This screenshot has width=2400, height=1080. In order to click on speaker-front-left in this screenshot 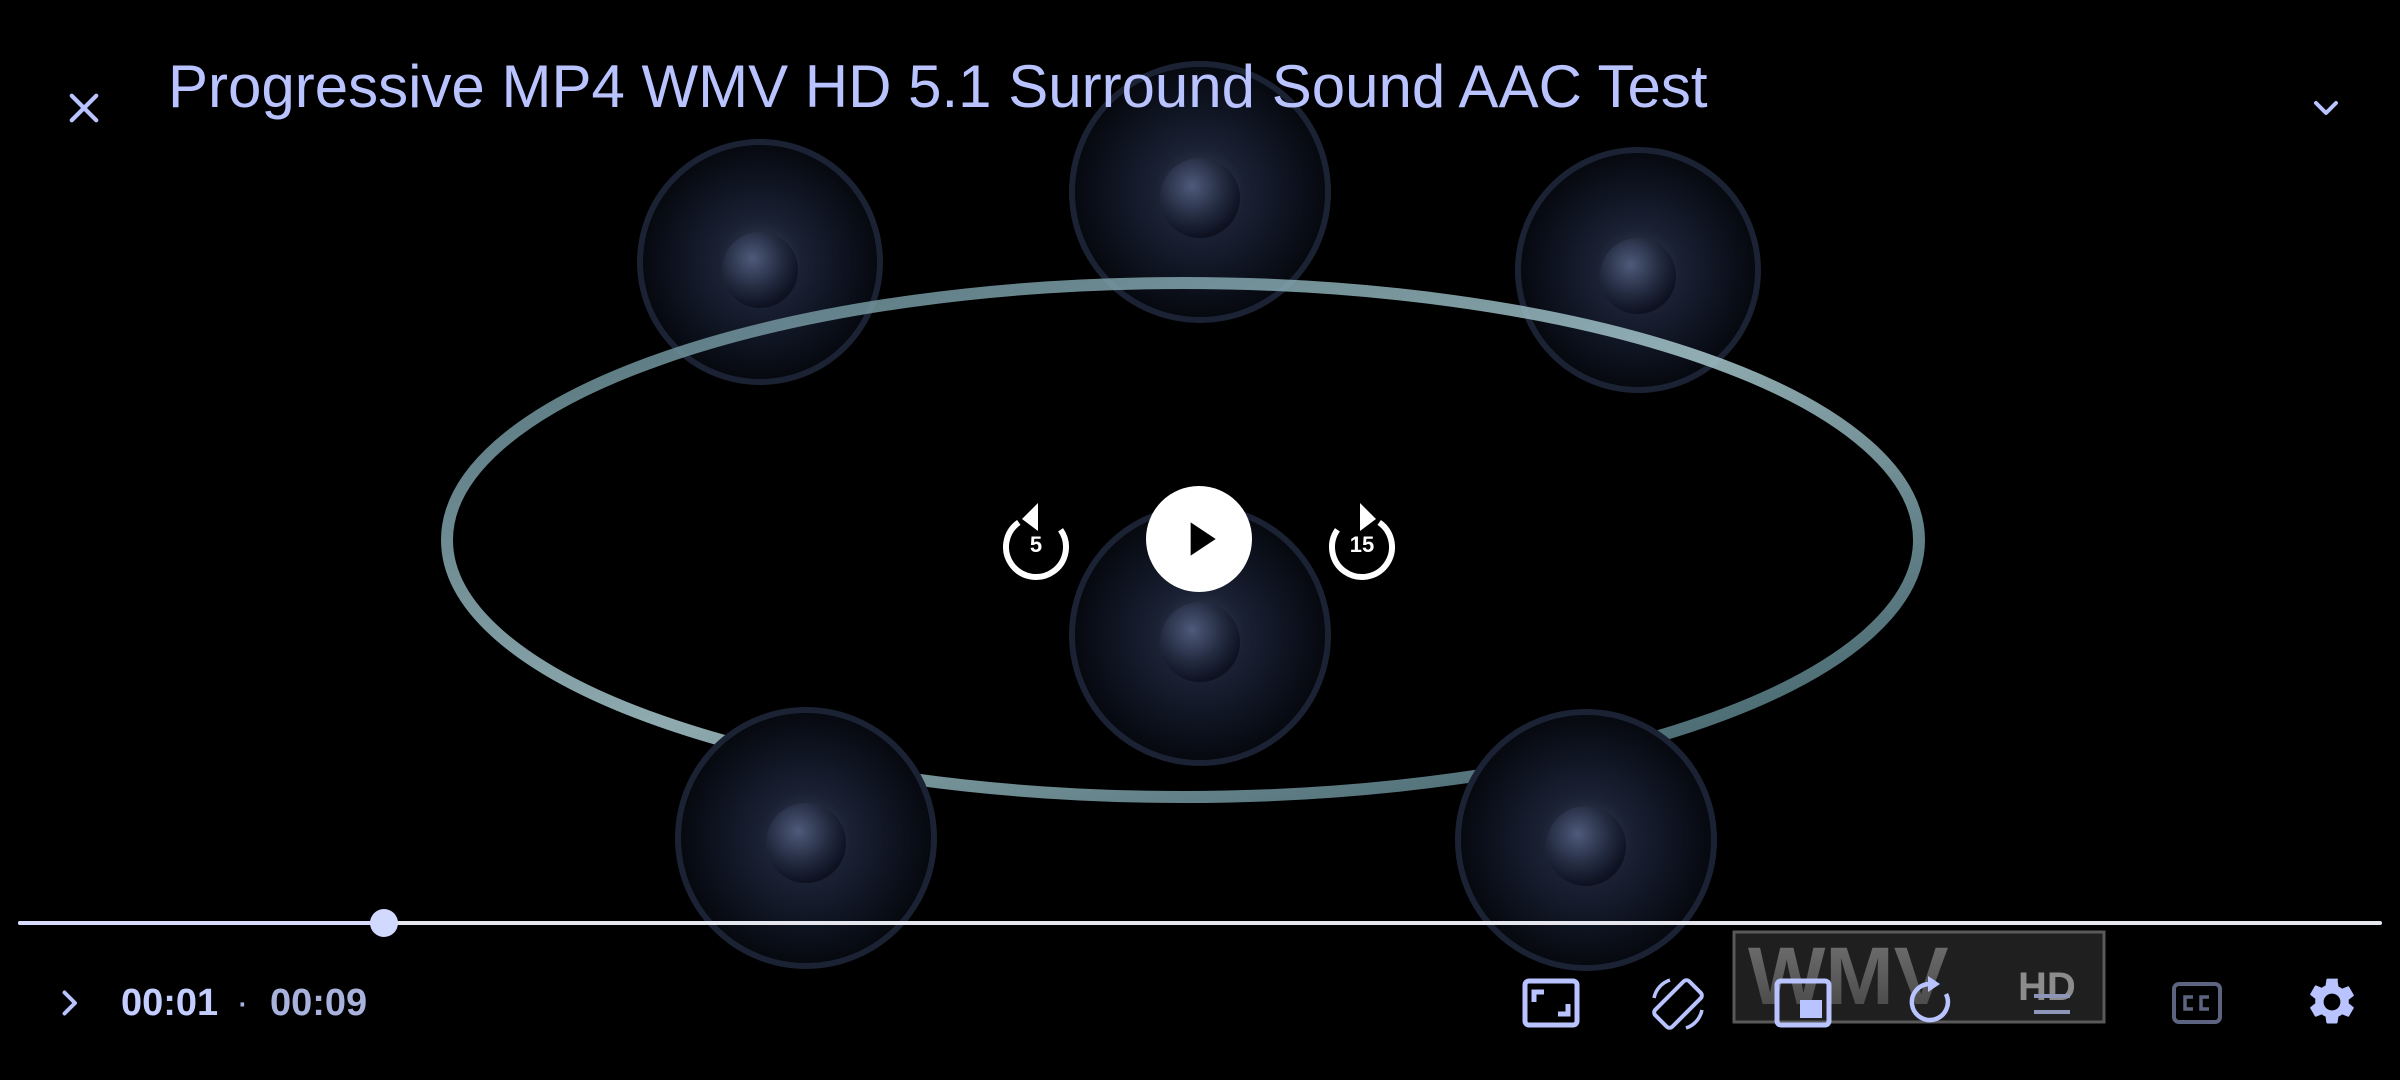, I will do `click(806, 838)`.